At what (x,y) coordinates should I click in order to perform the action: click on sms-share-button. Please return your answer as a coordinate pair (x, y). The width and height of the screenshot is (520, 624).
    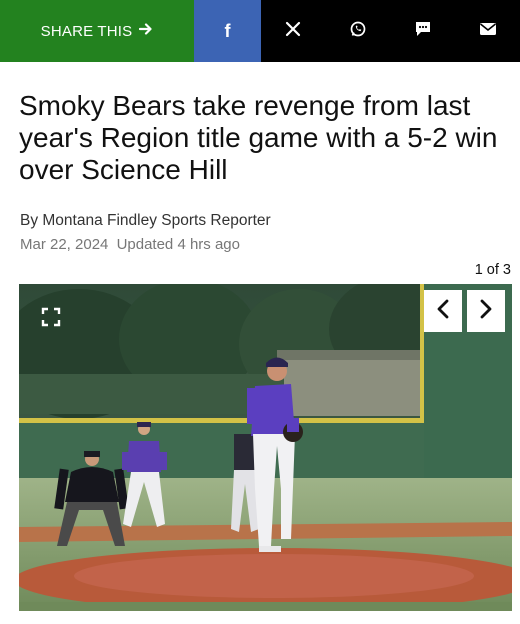
    Looking at the image, I should click on (423, 31).